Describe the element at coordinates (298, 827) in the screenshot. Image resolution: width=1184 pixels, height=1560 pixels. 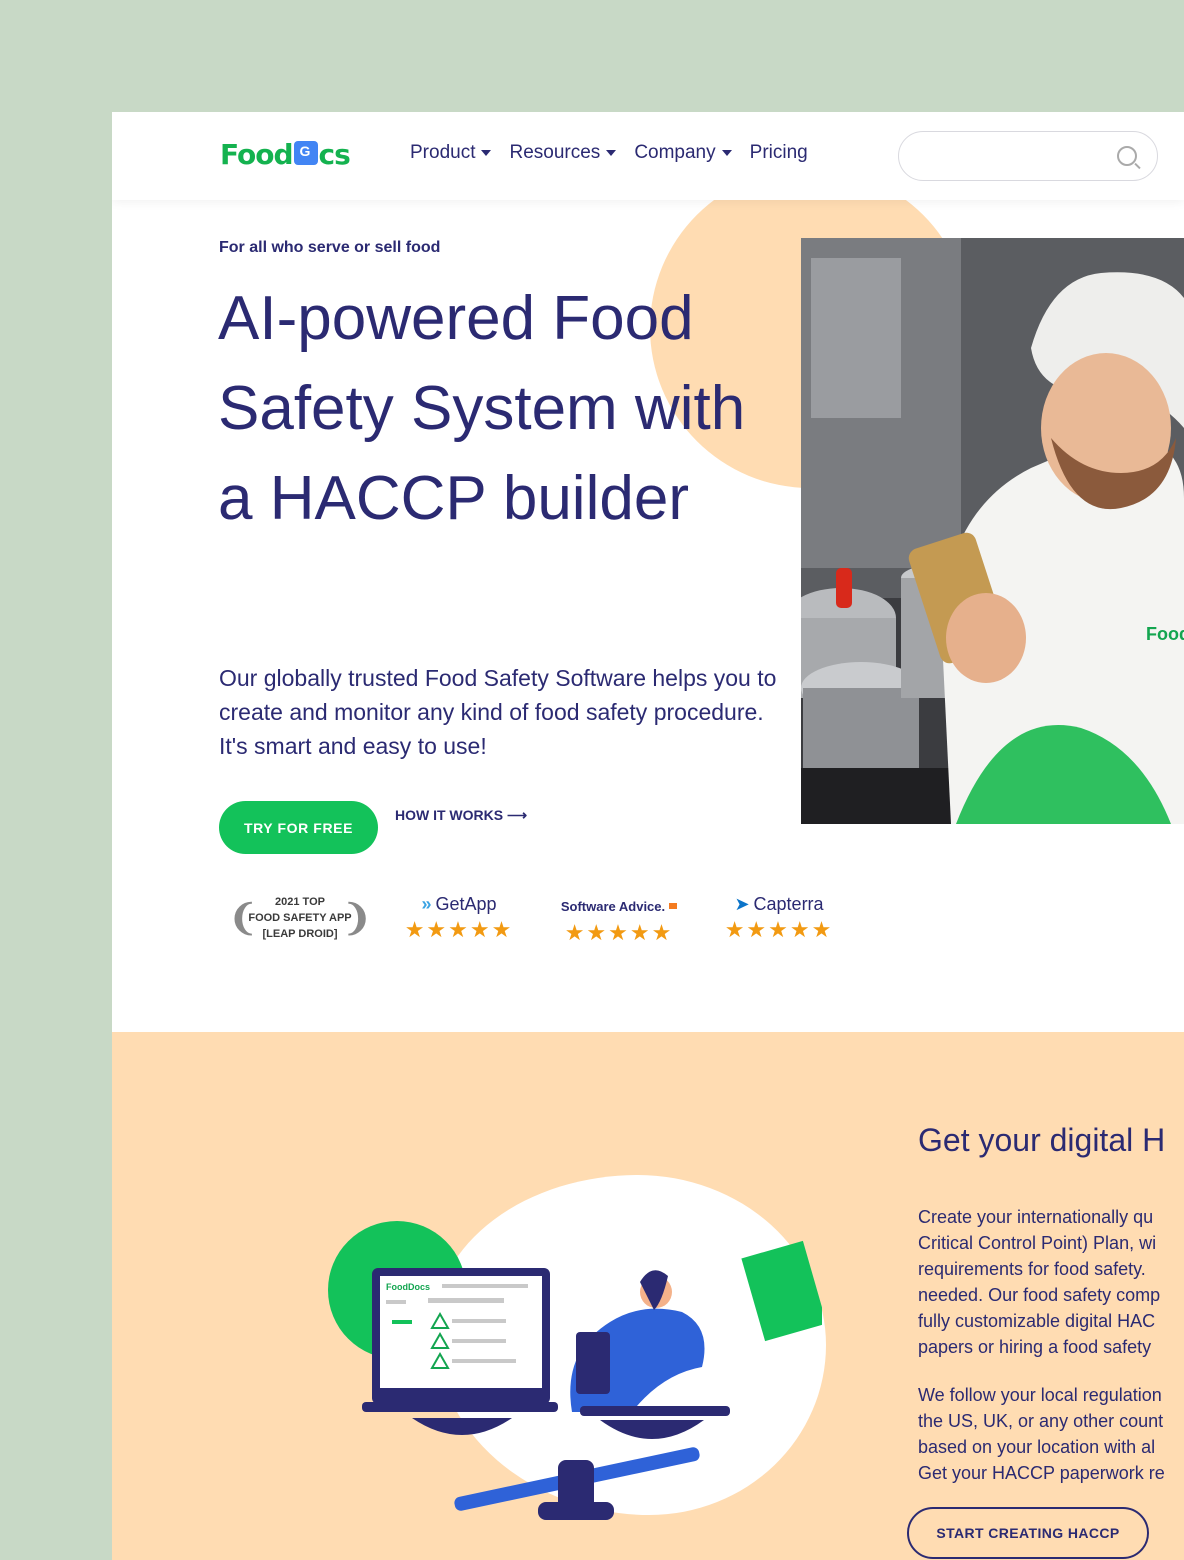
I see `try-for-free-button: TRY FOR FREE` at that location.